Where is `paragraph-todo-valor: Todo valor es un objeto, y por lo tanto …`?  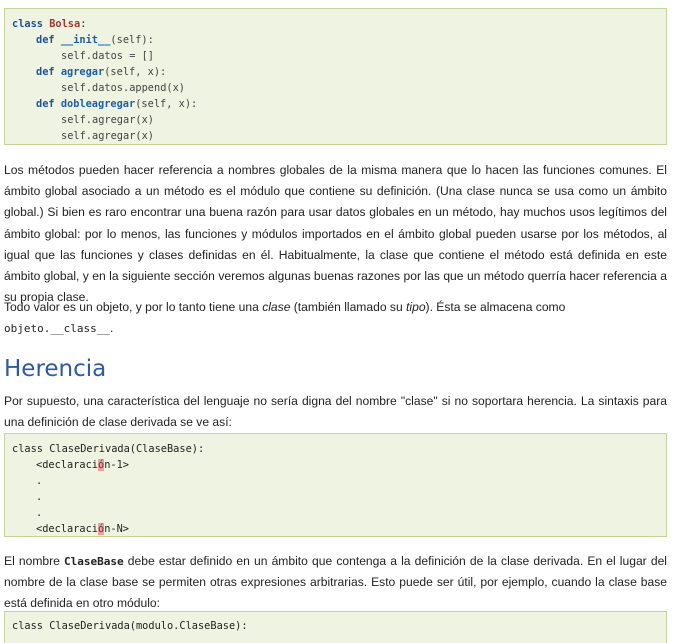
paragraph-todo-valor: Todo valor es un objeto, y por lo tanto … is located at coordinates (335, 318).